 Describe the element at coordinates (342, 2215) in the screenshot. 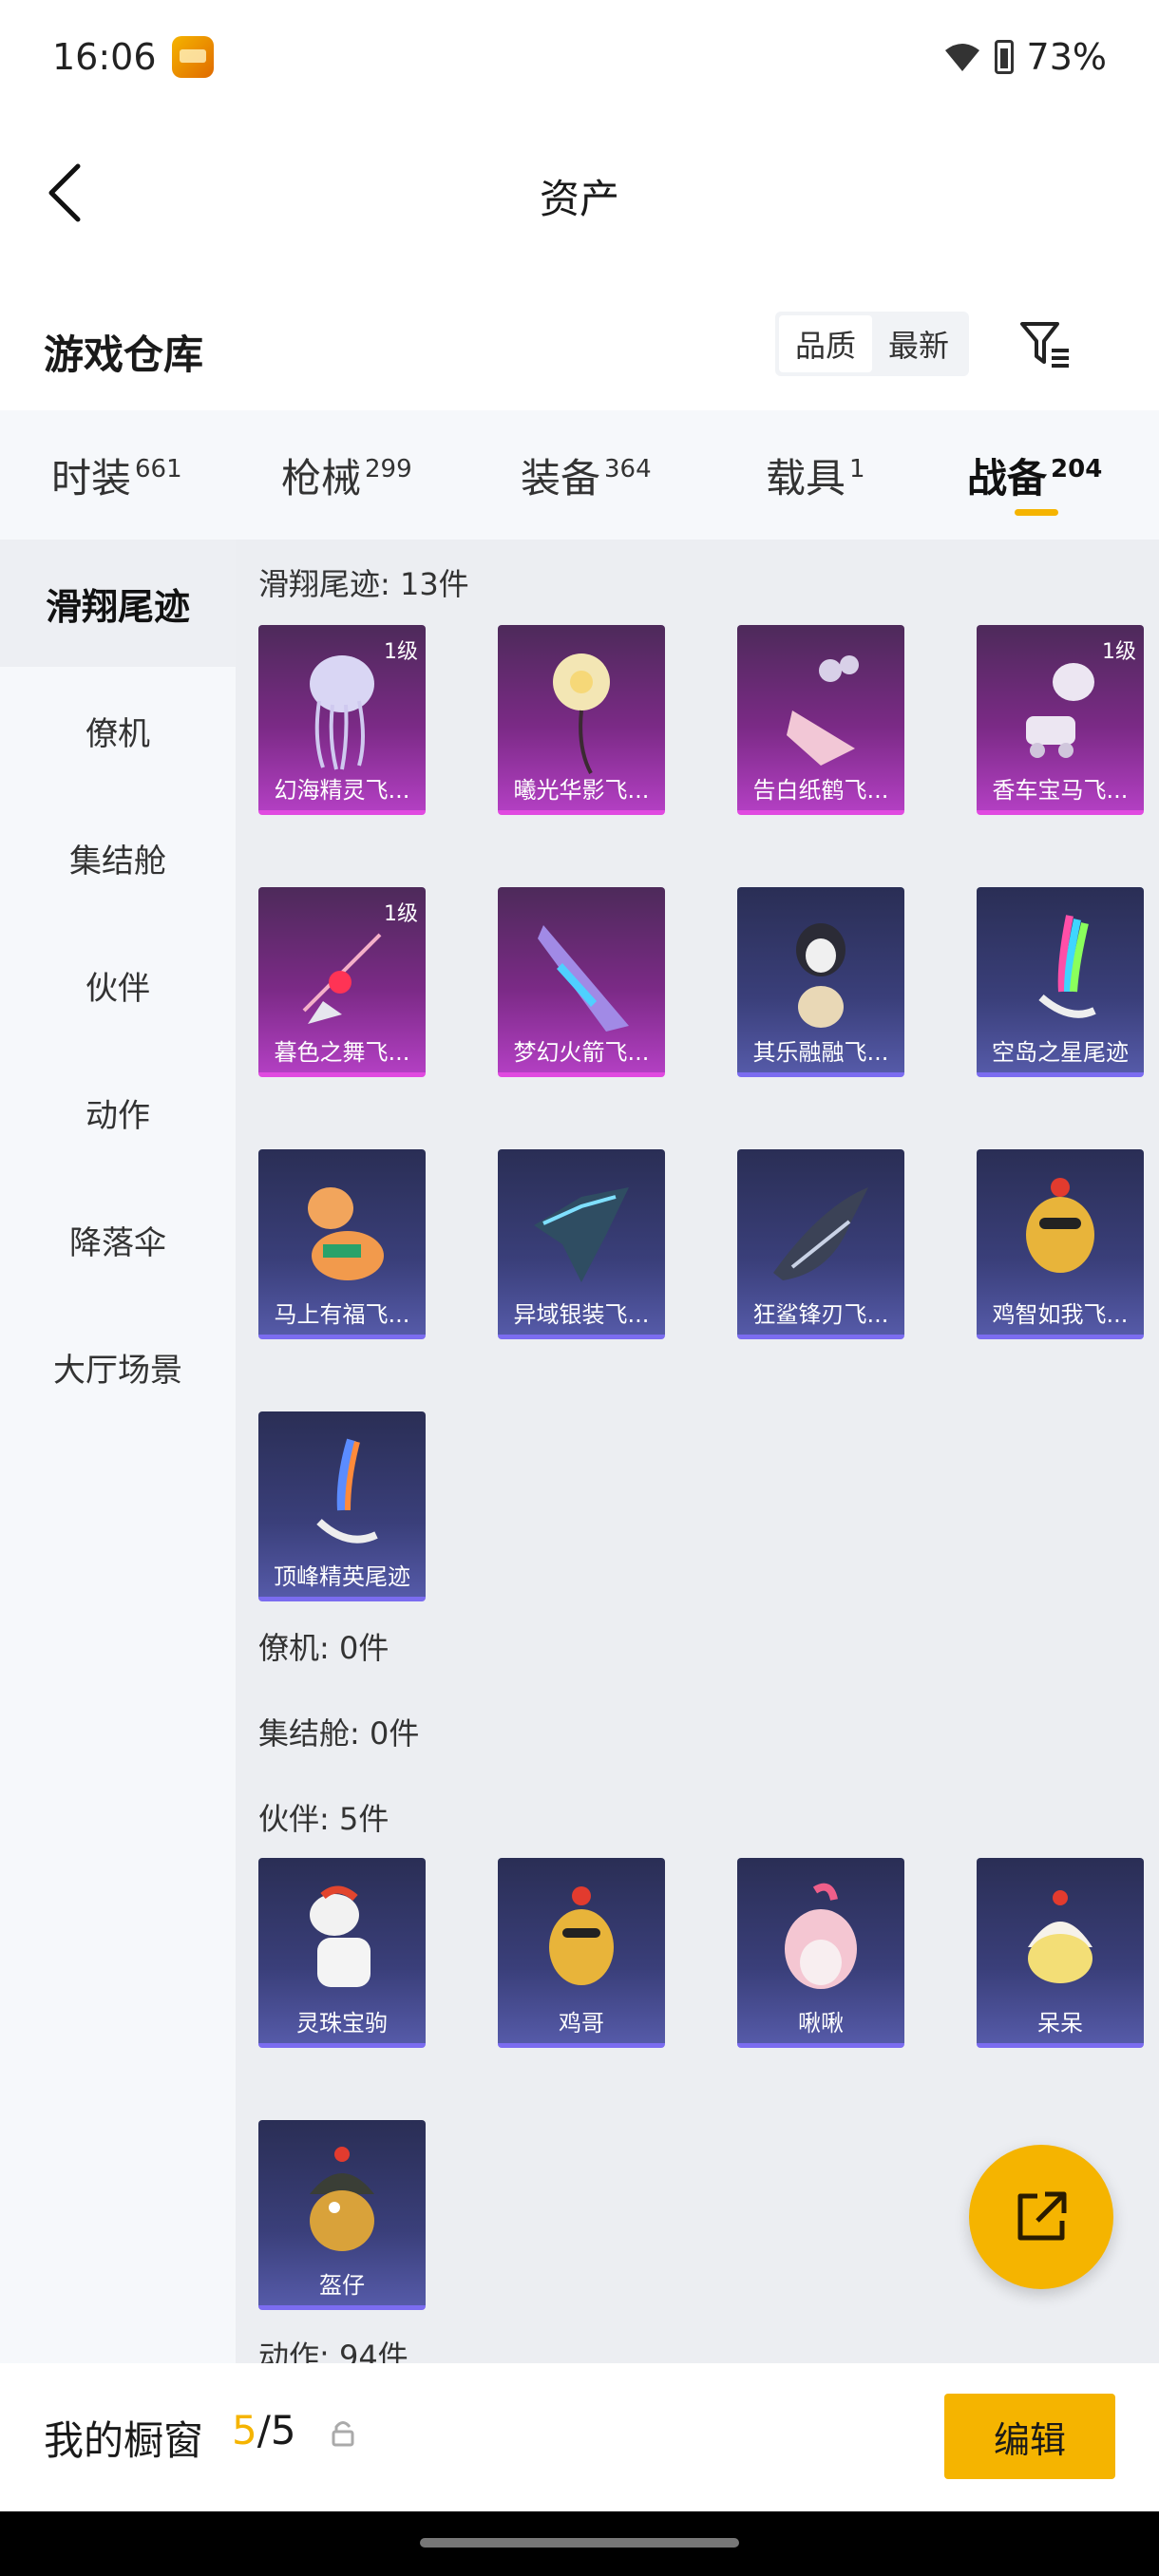

I see `item-card: 盔仔` at that location.